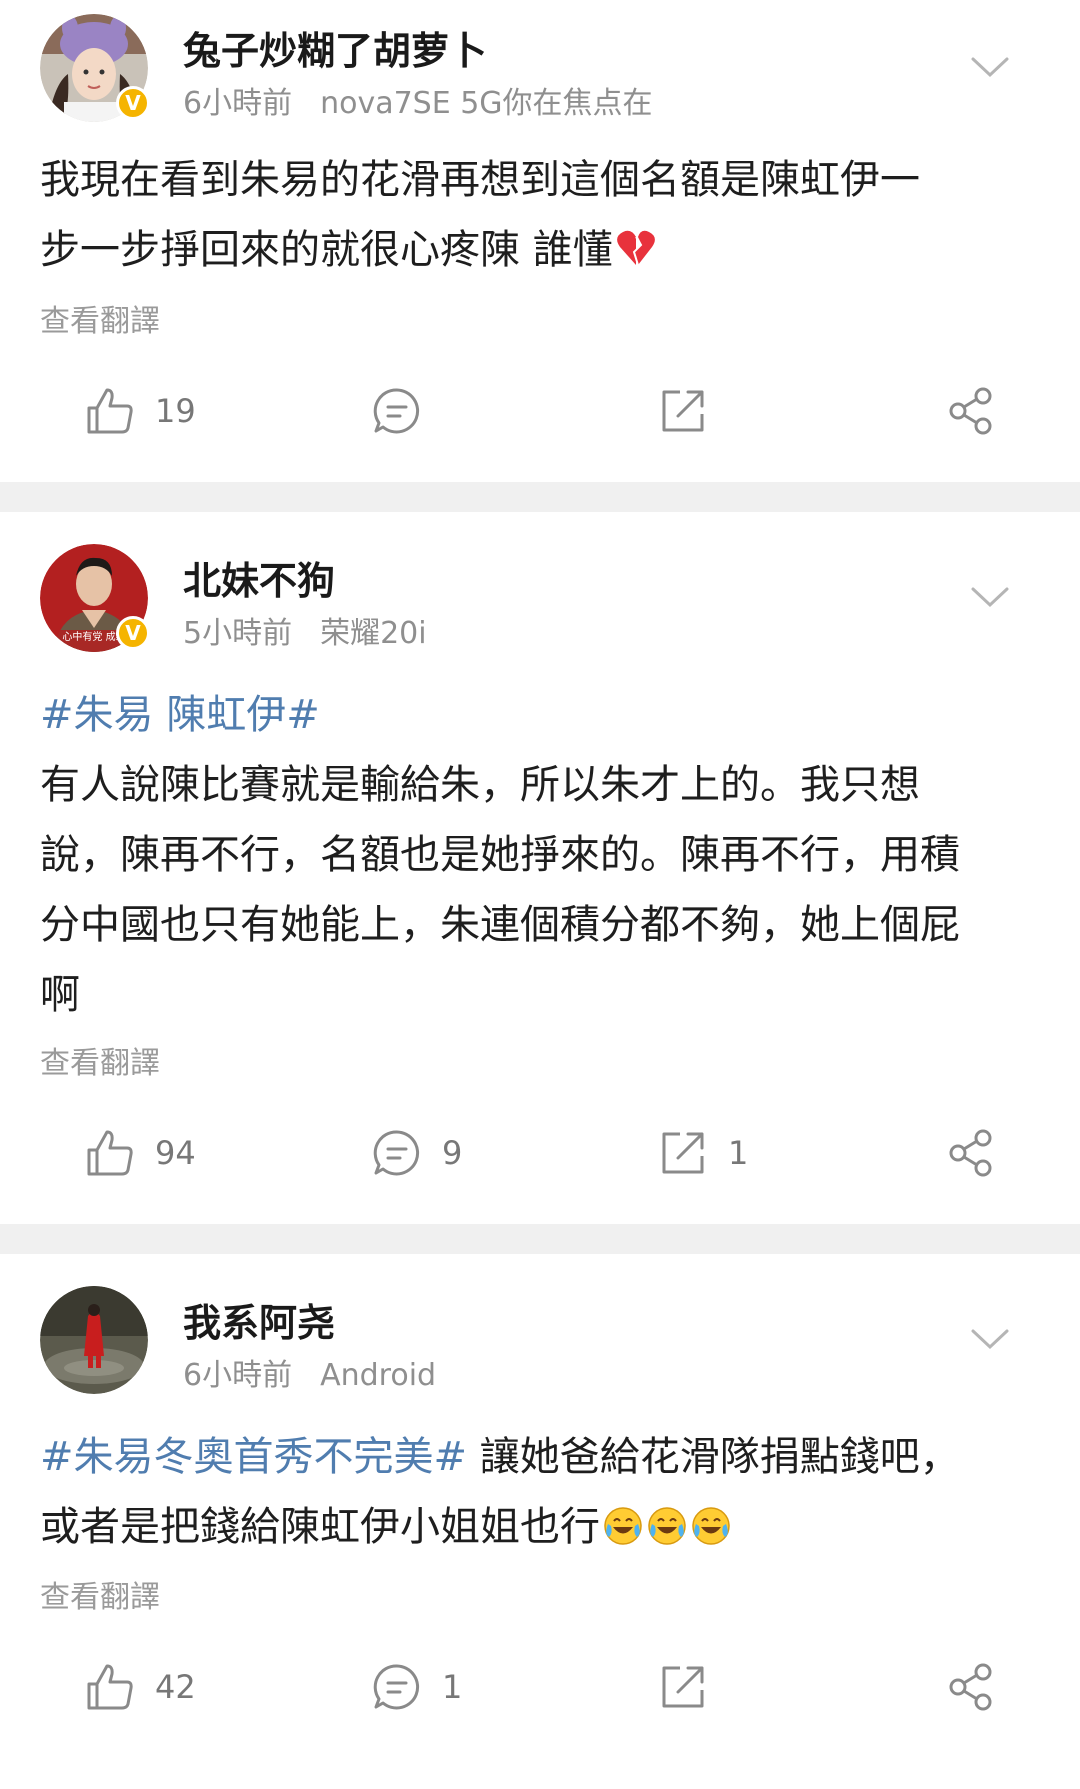 Image resolution: width=1080 pixels, height=1789 pixels. Describe the element at coordinates (259, 577) in the screenshot. I see `username: 北妹不狗` at that location.